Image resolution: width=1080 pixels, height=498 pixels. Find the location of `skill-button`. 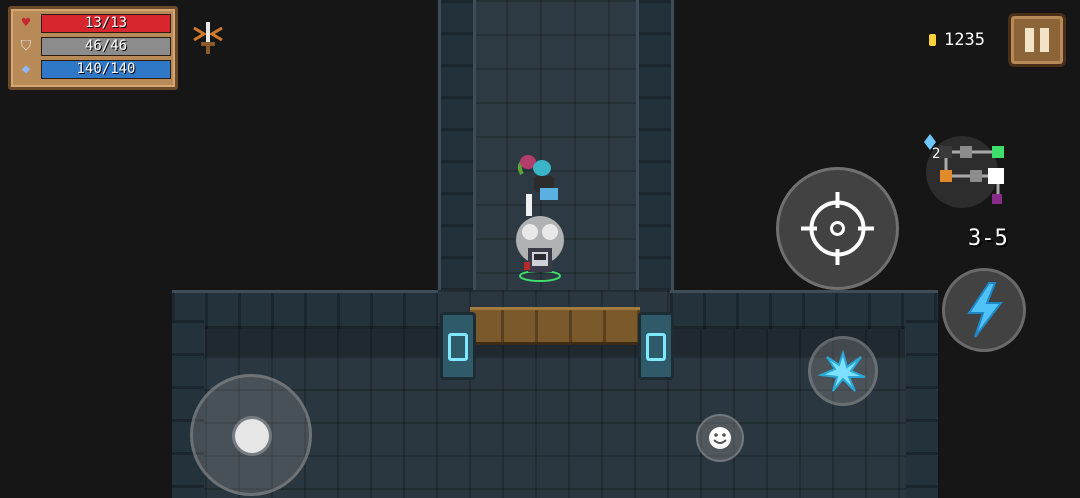

skill-button is located at coordinates (984, 310).